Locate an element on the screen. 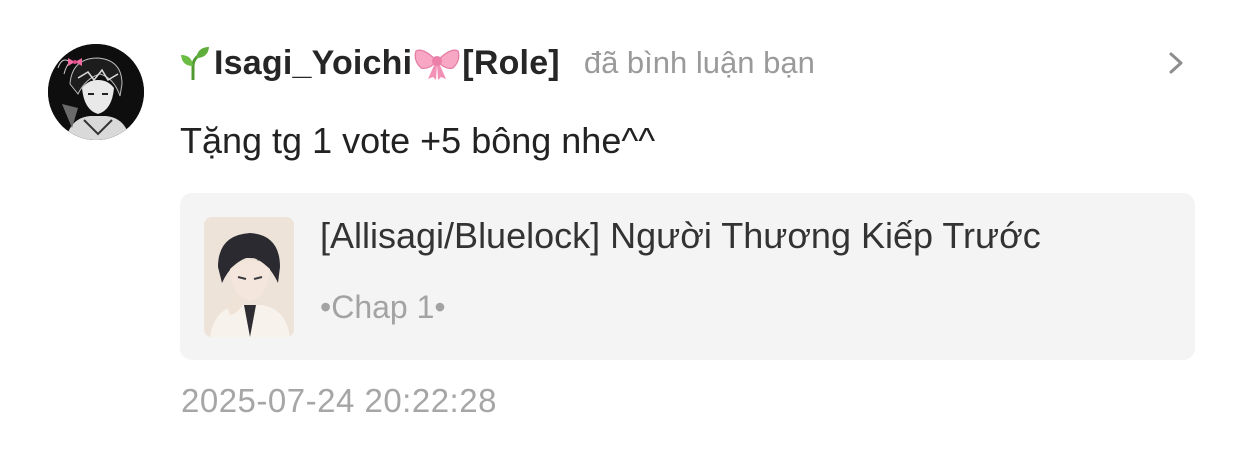  story-cover is located at coordinates (249, 277).